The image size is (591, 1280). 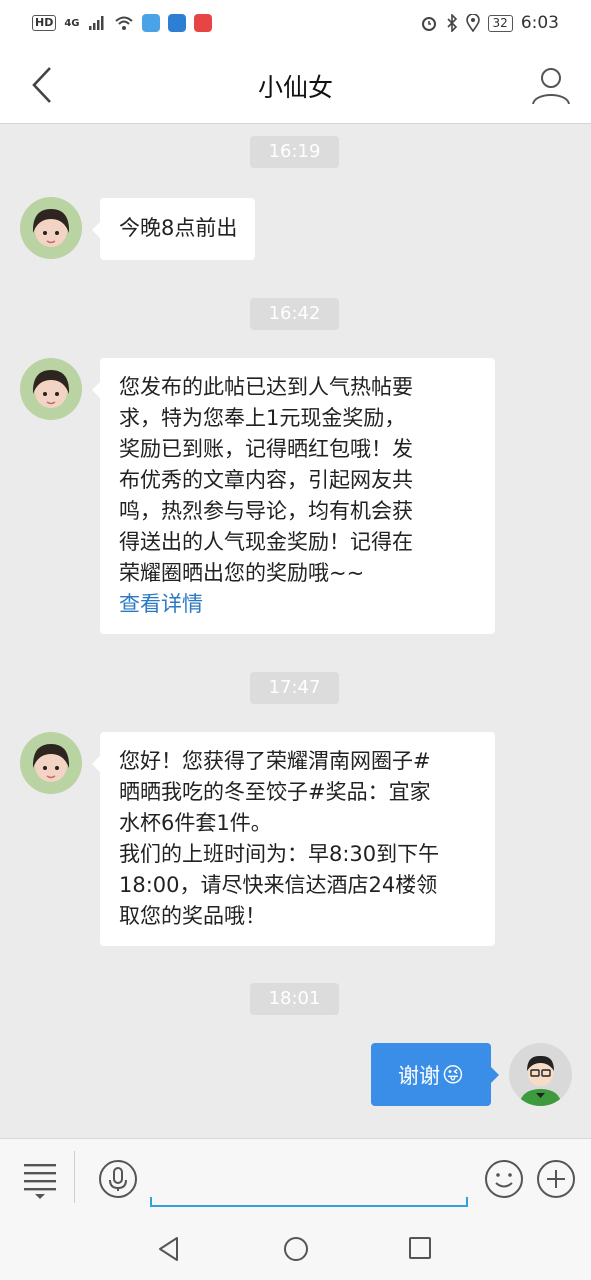 I want to click on alarm-icon, so click(x=428, y=24).